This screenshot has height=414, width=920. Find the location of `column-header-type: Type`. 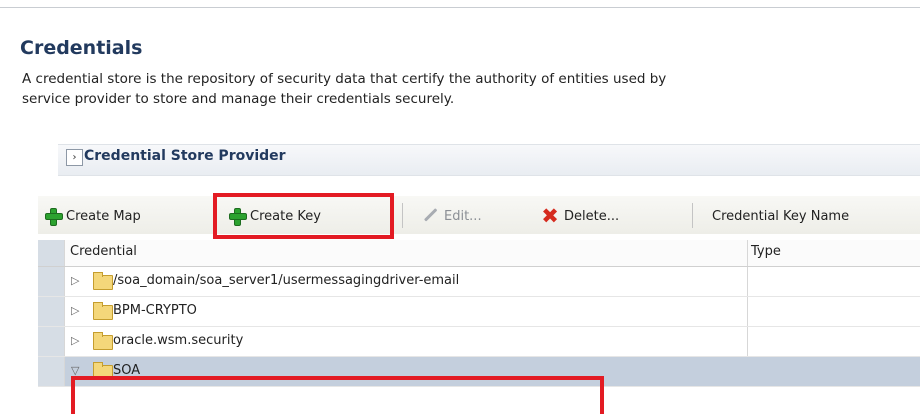

column-header-type: Type is located at coordinates (833, 253).